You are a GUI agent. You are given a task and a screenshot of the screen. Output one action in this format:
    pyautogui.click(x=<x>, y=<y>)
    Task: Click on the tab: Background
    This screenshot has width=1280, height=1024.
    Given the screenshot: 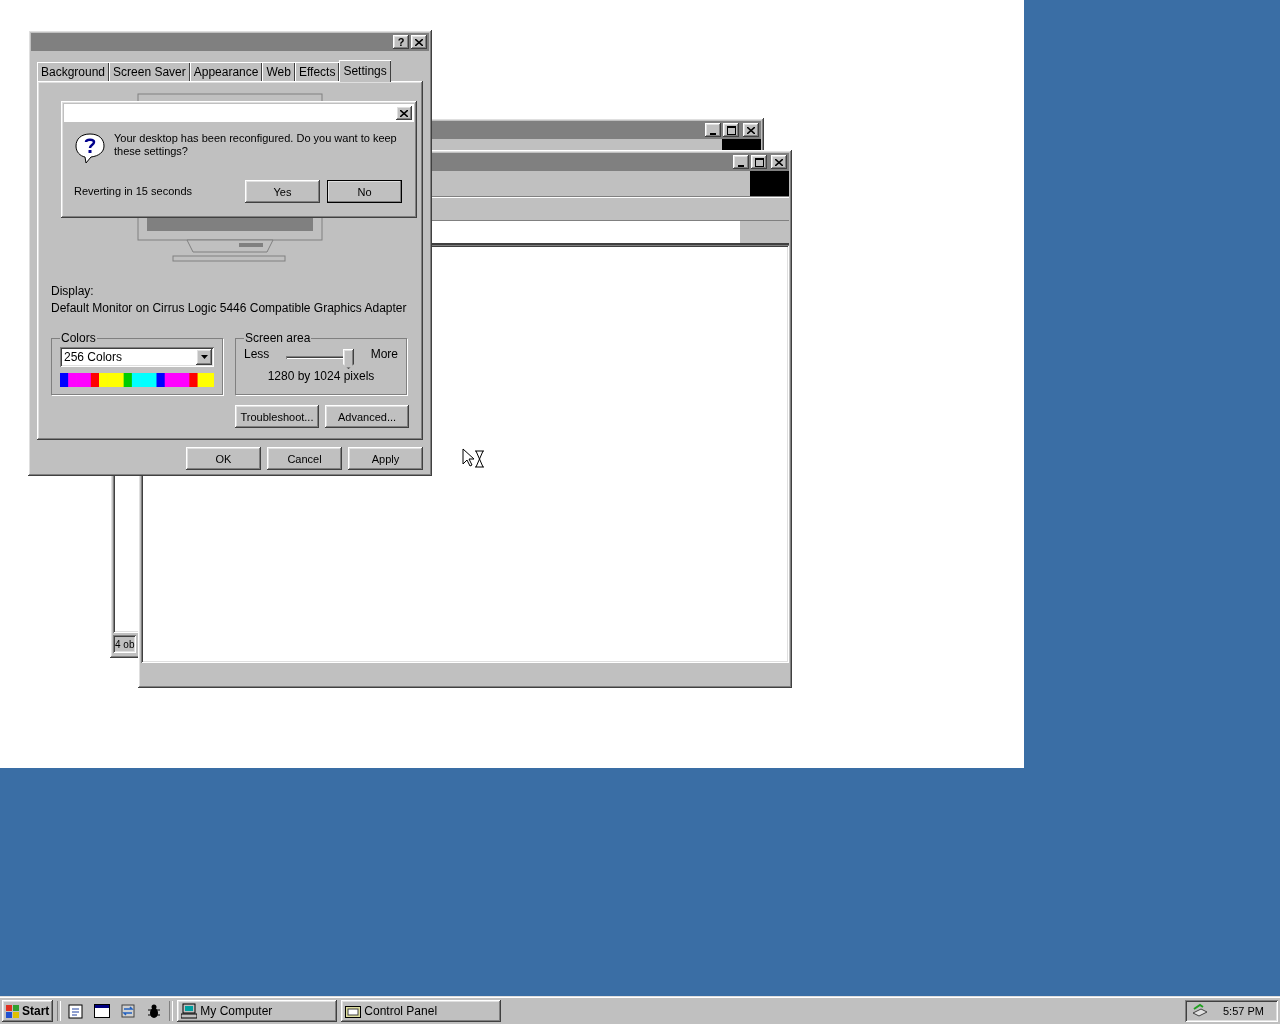 What is the action you would take?
    pyautogui.click(x=73, y=71)
    